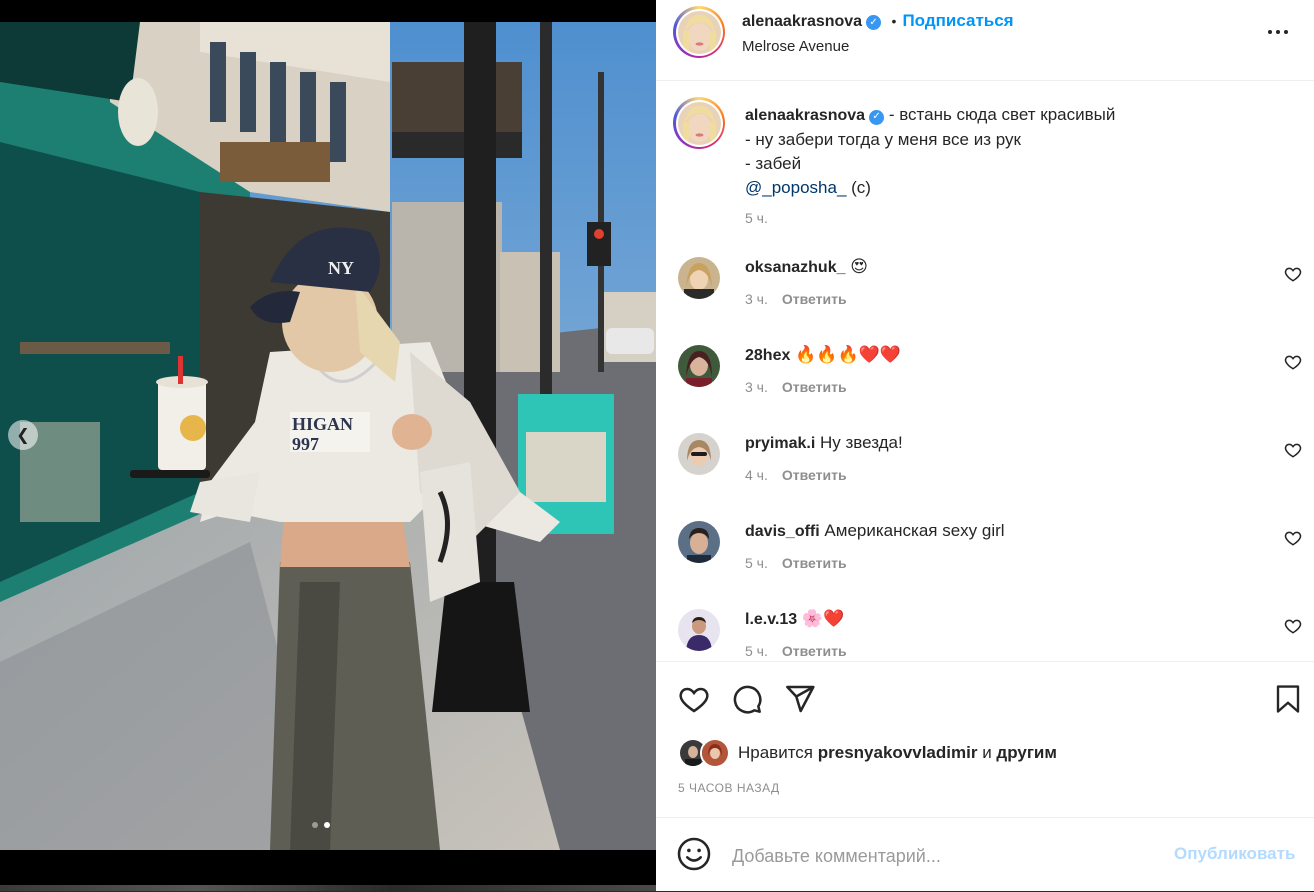 Image resolution: width=1314 pixels, height=892 pixels. Describe the element at coordinates (1026, 752) in the screenshot. I see `likes-others-link: другим` at that location.